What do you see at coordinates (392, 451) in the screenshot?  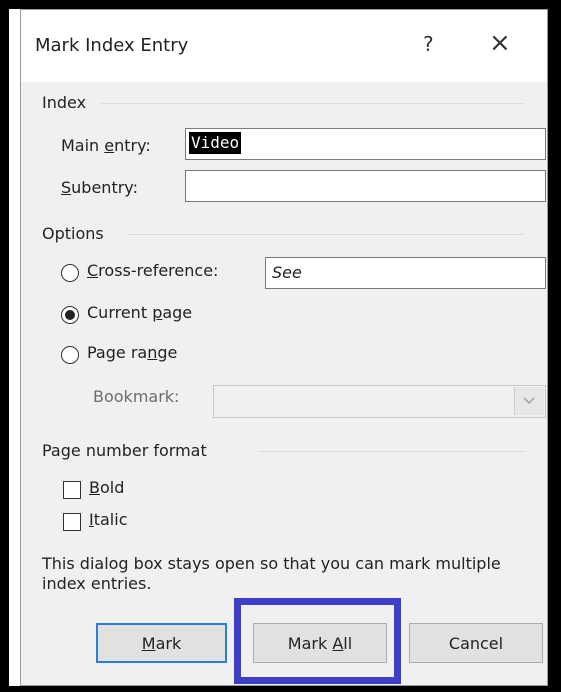 I see `page-number-format-divider` at bounding box center [392, 451].